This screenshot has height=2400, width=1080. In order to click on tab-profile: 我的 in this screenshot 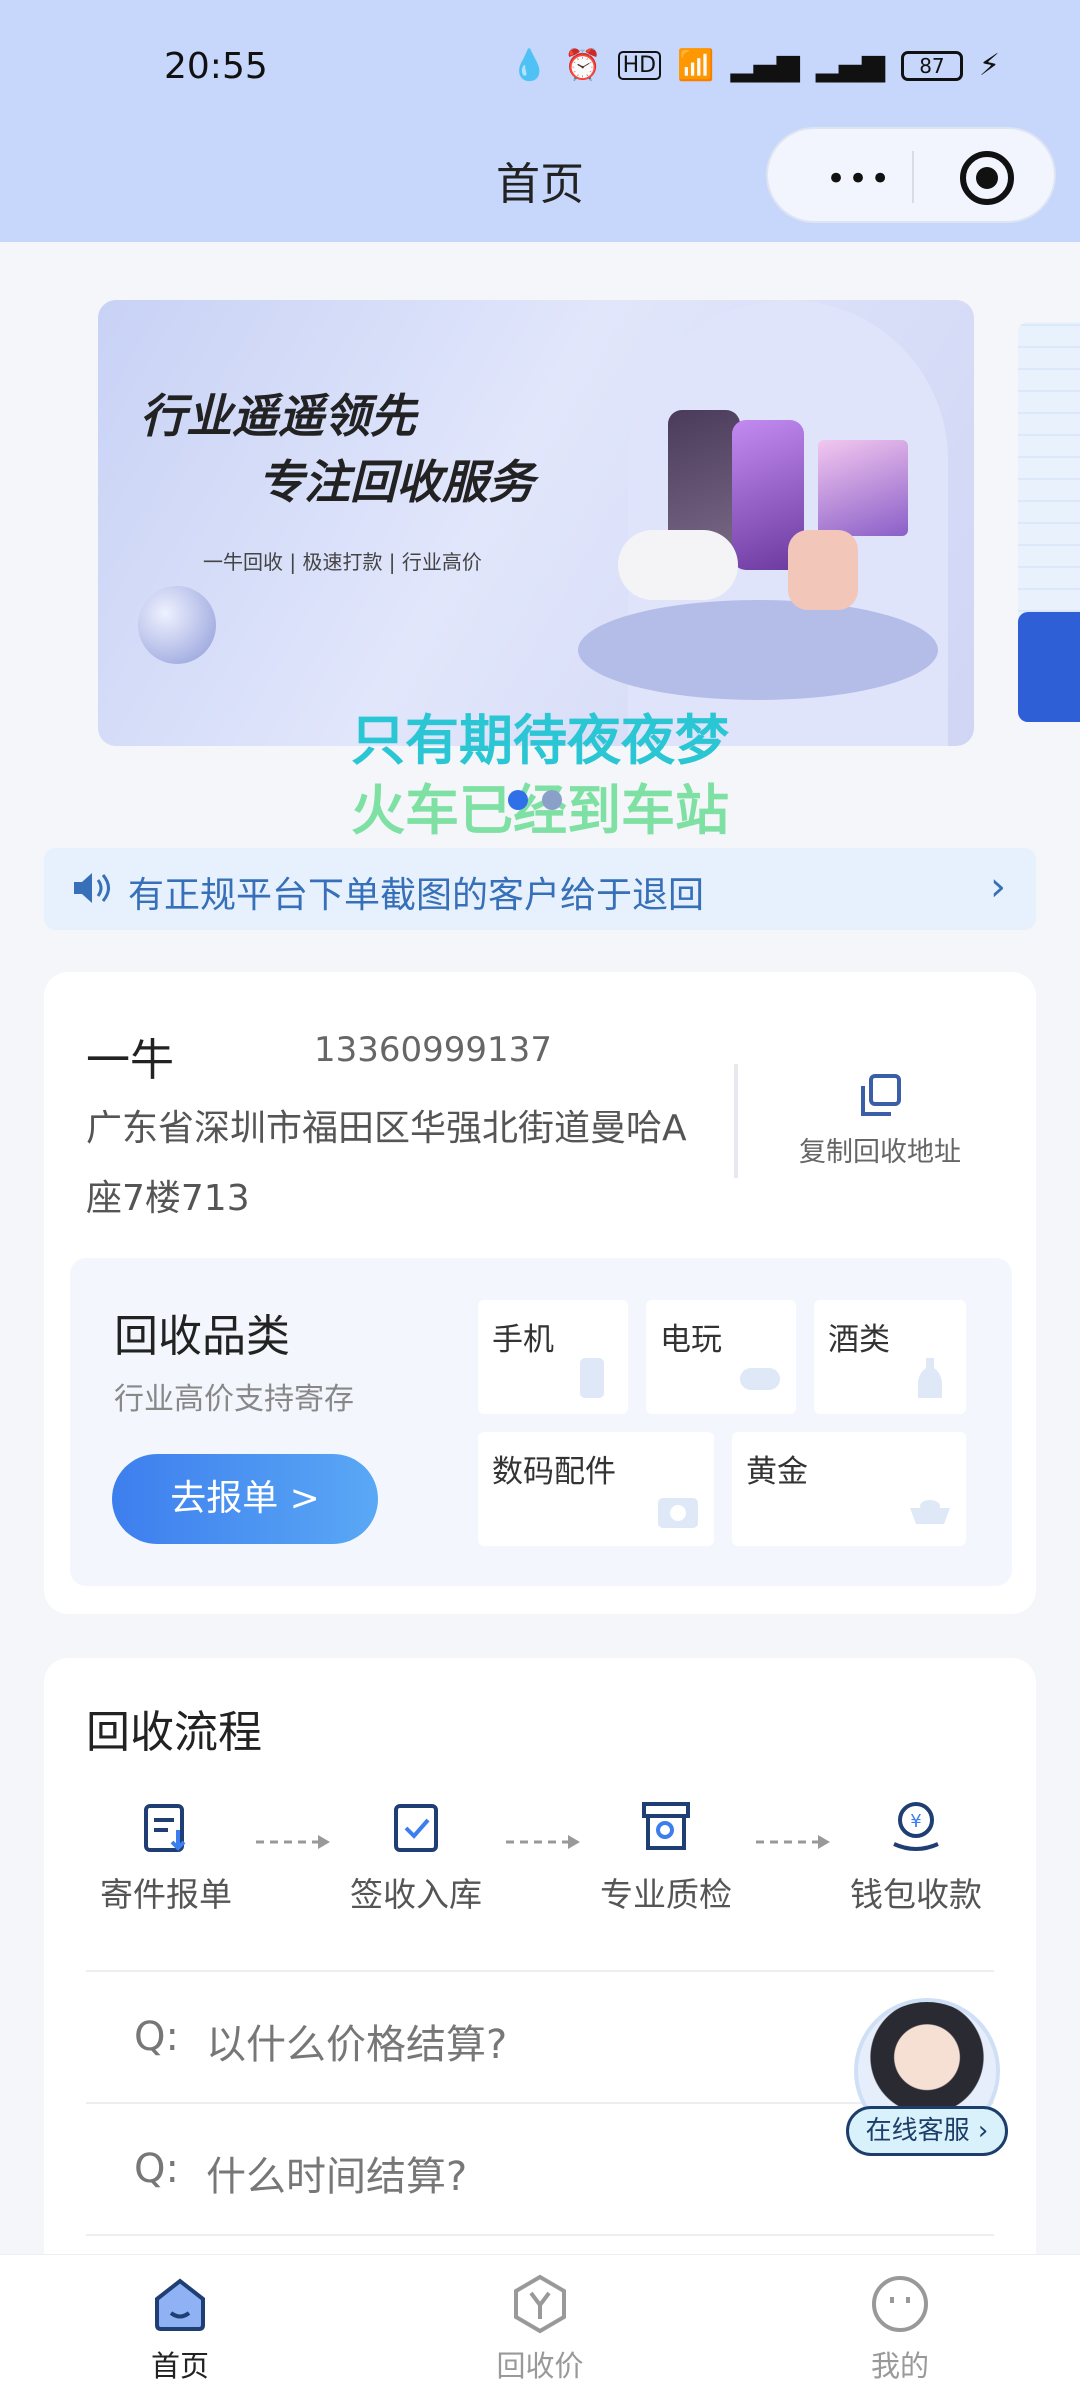, I will do `click(900, 2329)`.